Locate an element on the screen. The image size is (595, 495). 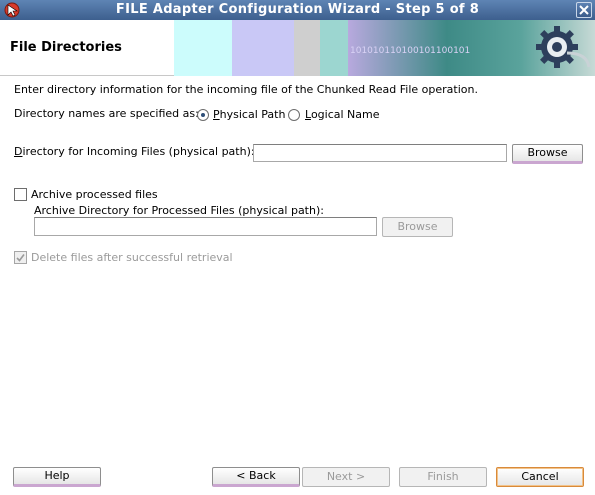
close-button is located at coordinates (584, 10).